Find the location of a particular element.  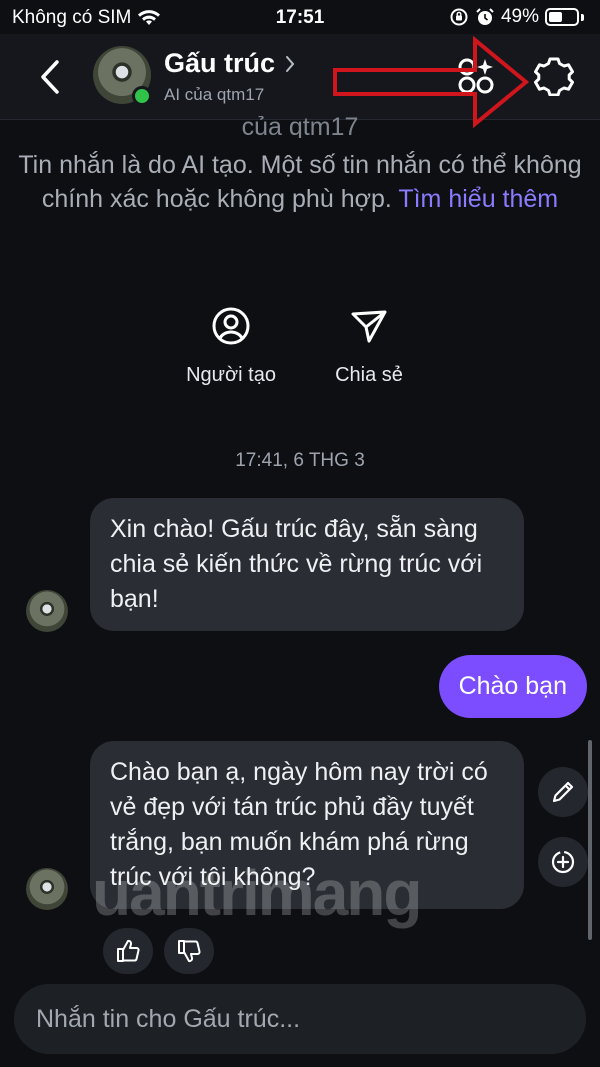

status-right: 49% is located at coordinates (516, 17).